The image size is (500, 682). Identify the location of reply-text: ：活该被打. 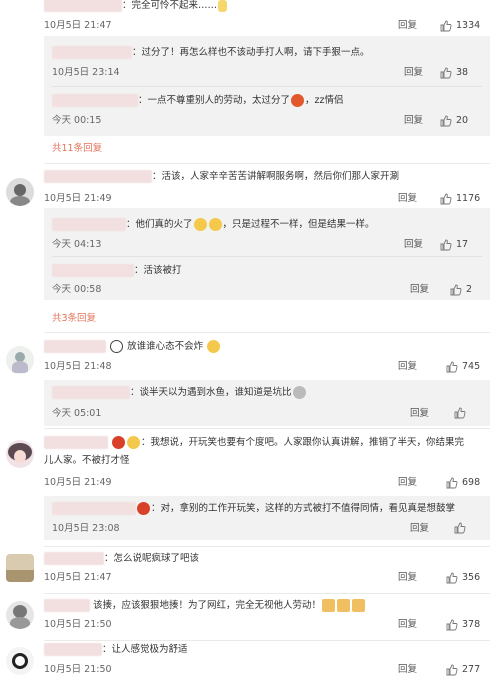
(158, 270).